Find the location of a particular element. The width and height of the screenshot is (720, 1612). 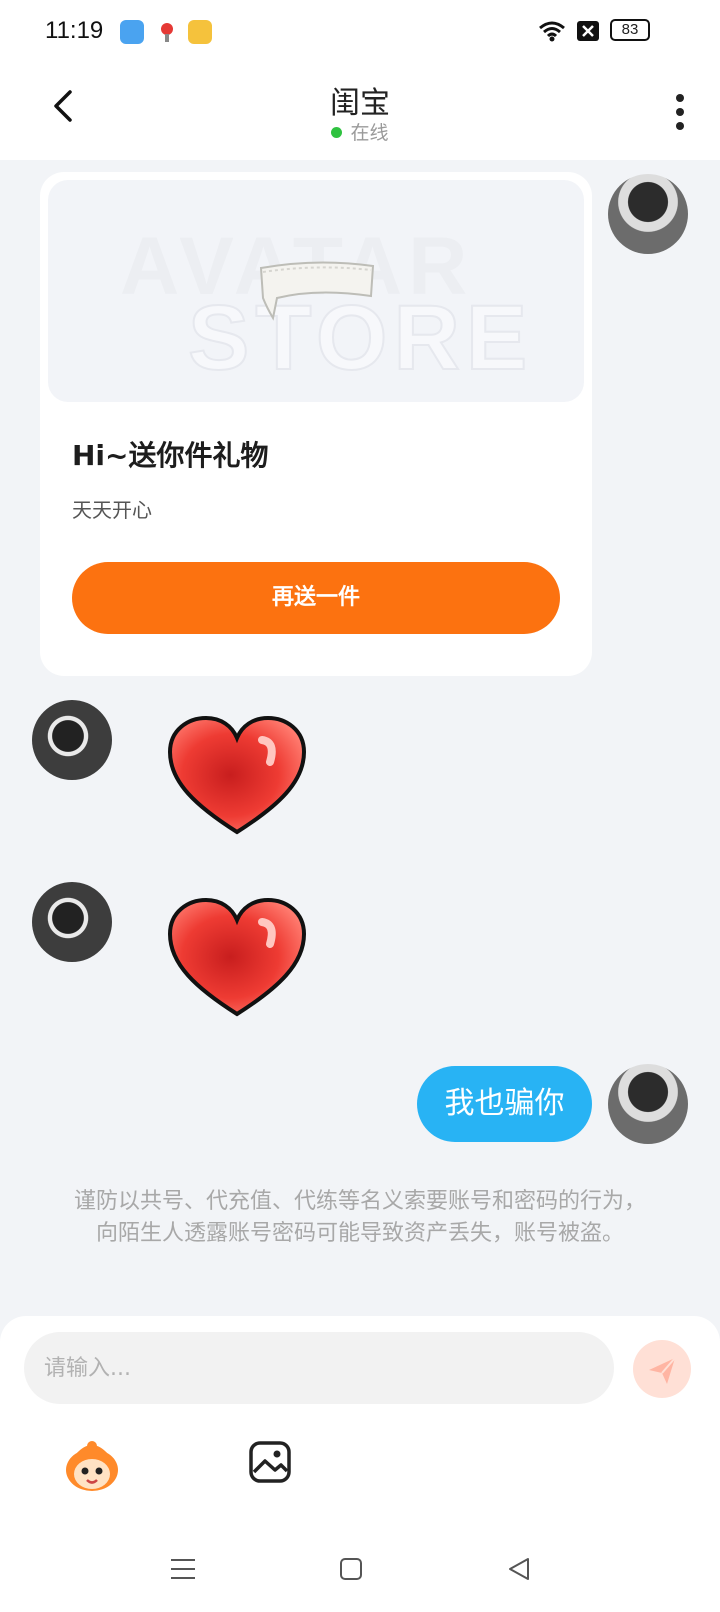

chat-header: 闺宝 在线 is located at coordinates (360, 111).